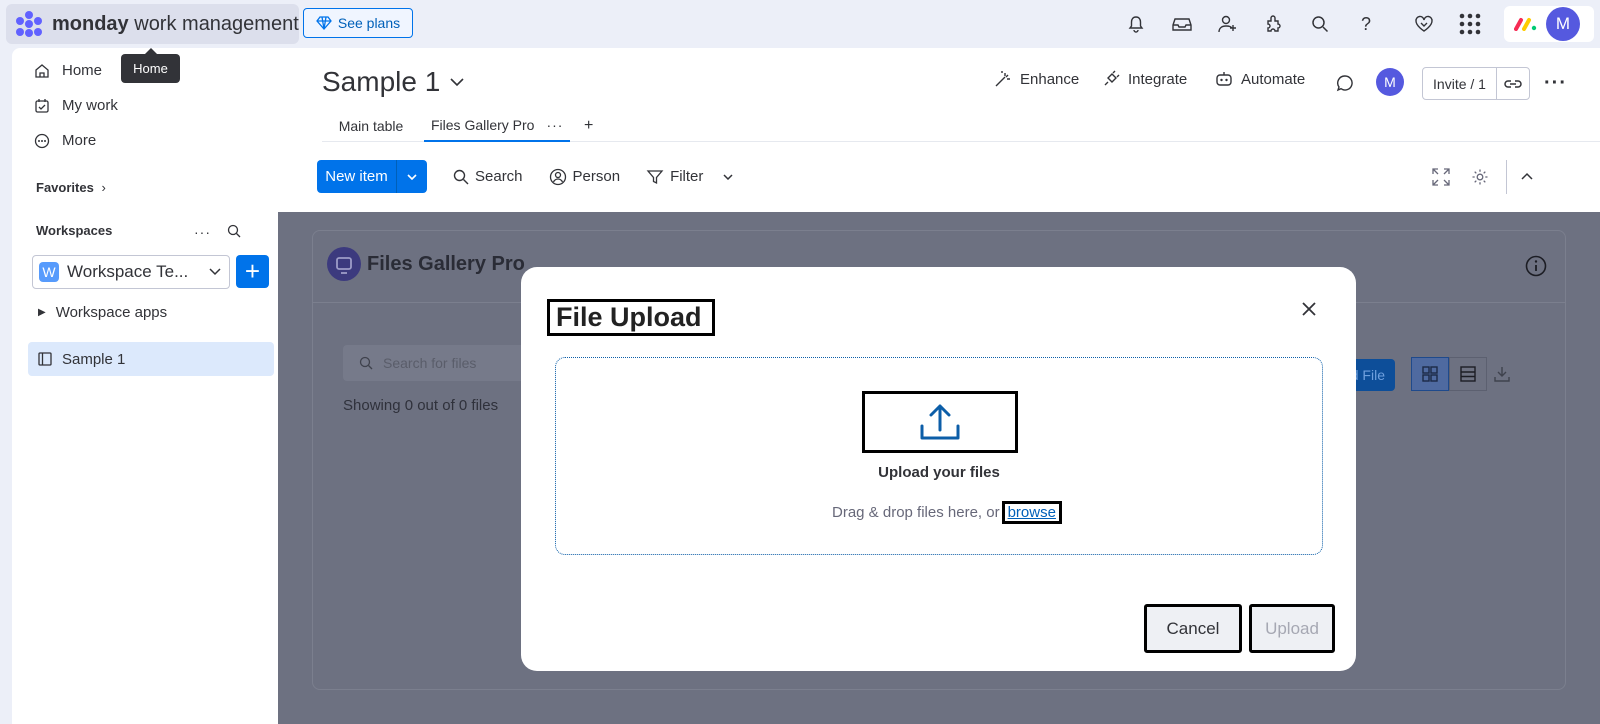 The height and width of the screenshot is (724, 1600). I want to click on grid-view-icon, so click(1430, 374).